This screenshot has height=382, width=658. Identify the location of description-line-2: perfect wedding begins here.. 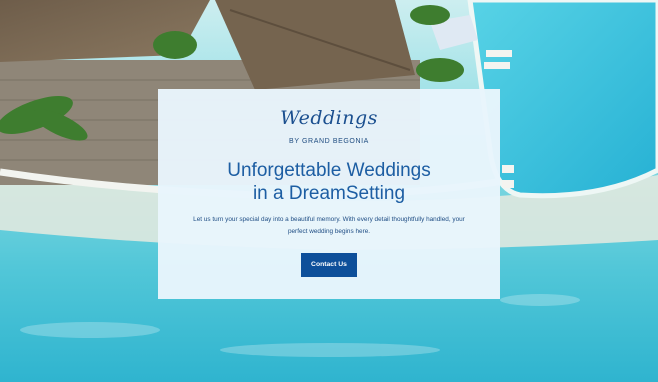
(329, 231).